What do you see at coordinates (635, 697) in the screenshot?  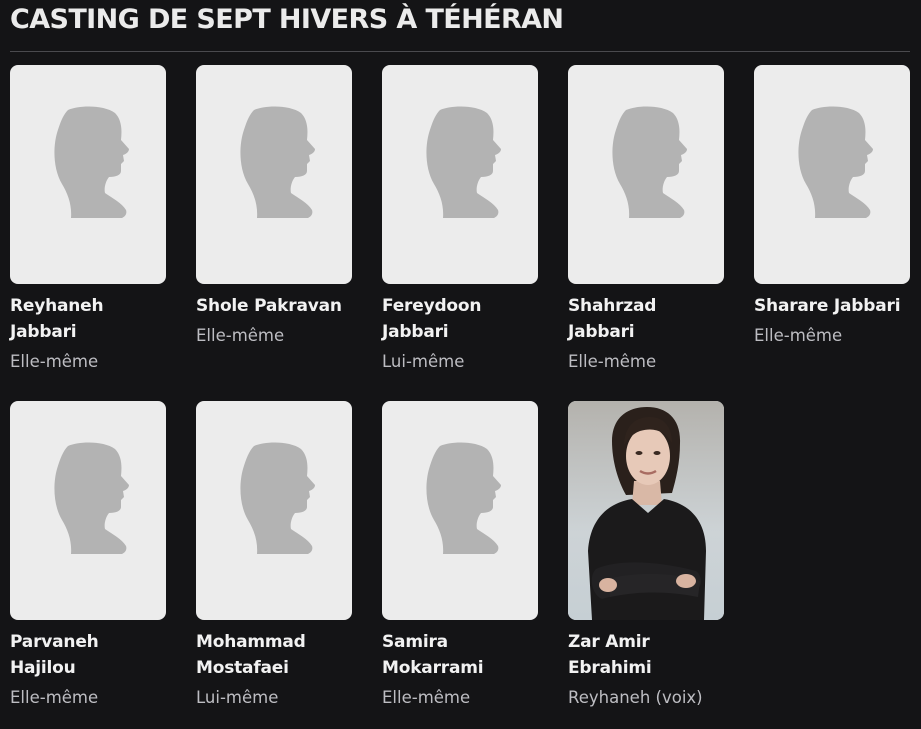 I see `actor-role: Reyhaneh (voix)` at bounding box center [635, 697].